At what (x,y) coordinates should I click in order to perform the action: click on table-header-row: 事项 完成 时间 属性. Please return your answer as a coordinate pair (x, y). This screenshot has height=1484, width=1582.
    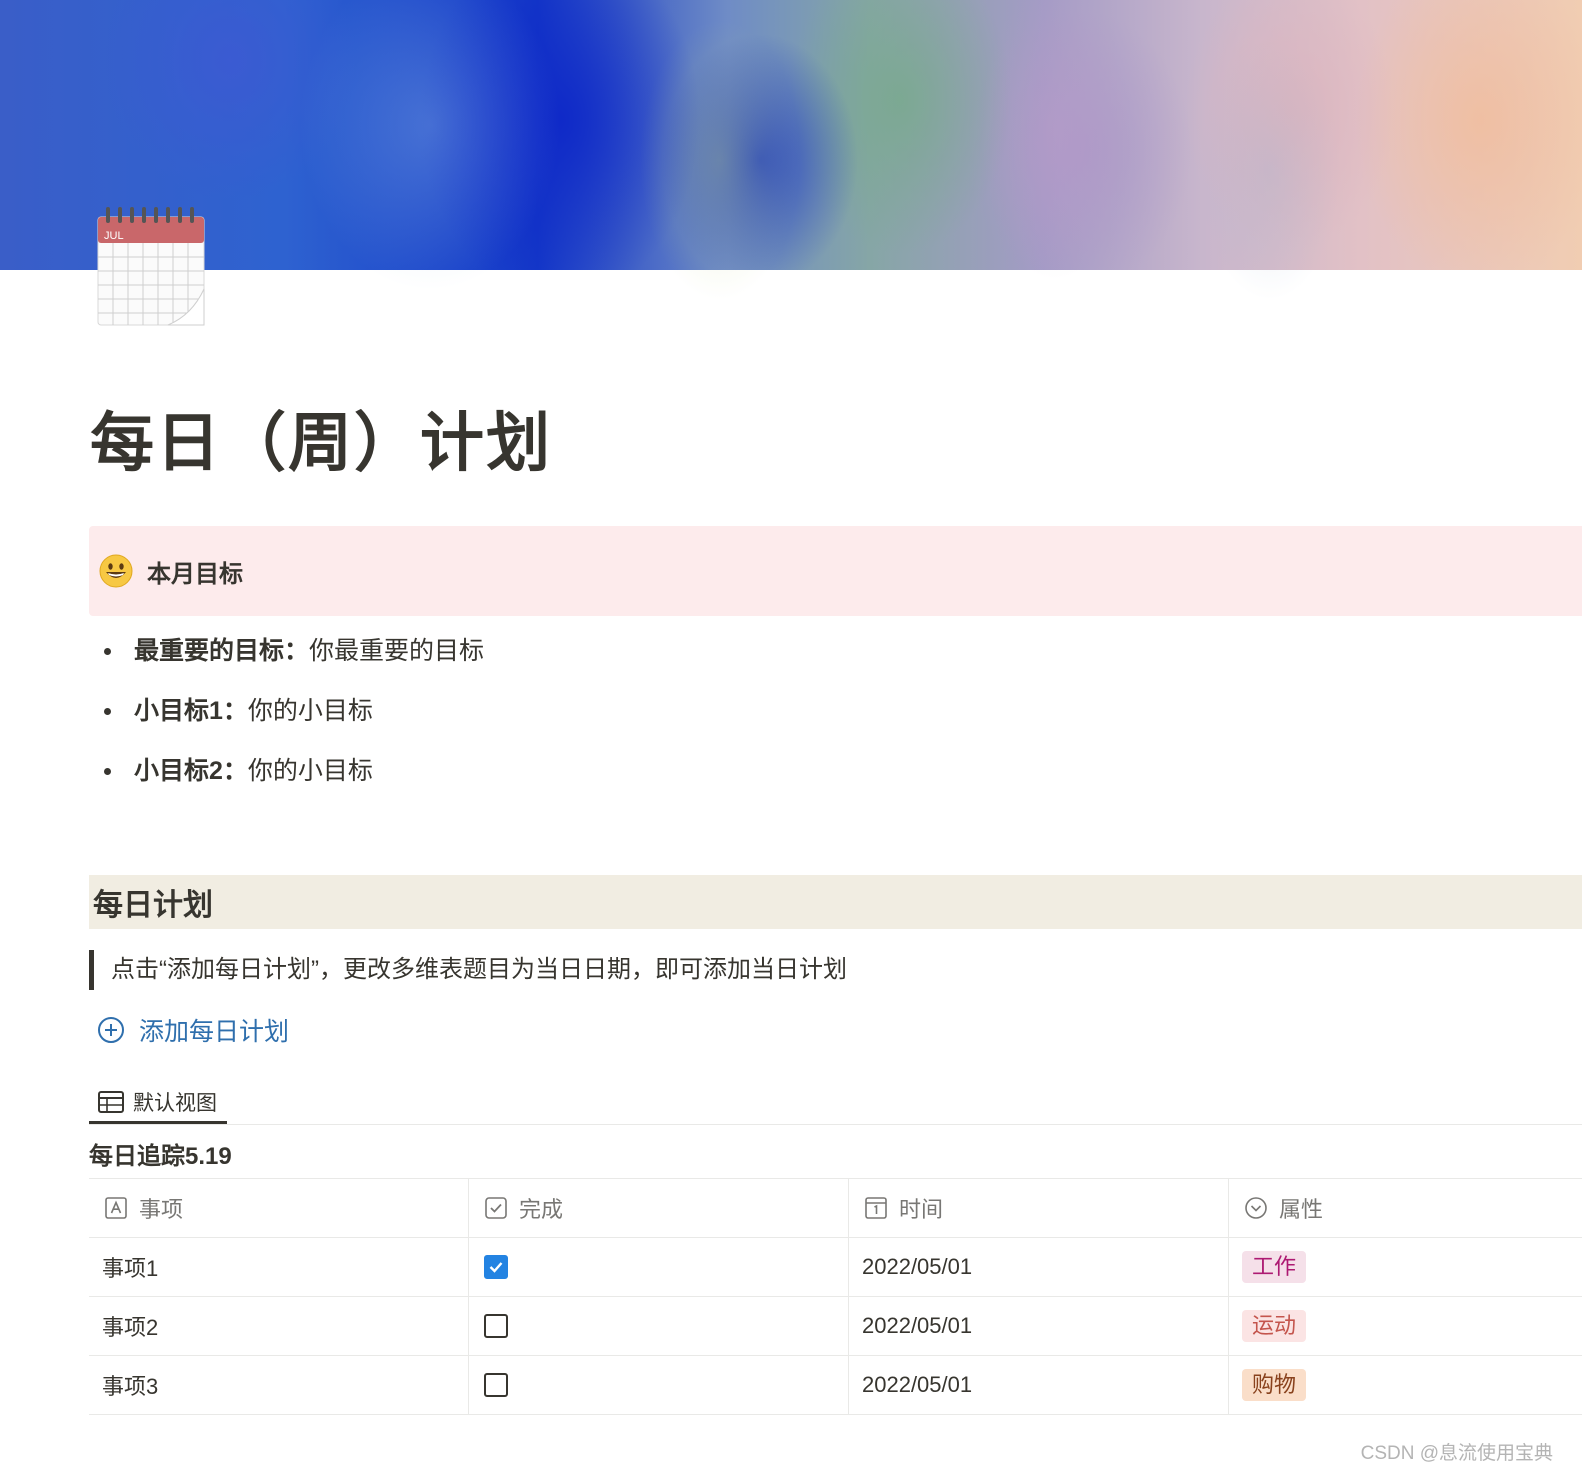
    Looking at the image, I should click on (835, 1208).